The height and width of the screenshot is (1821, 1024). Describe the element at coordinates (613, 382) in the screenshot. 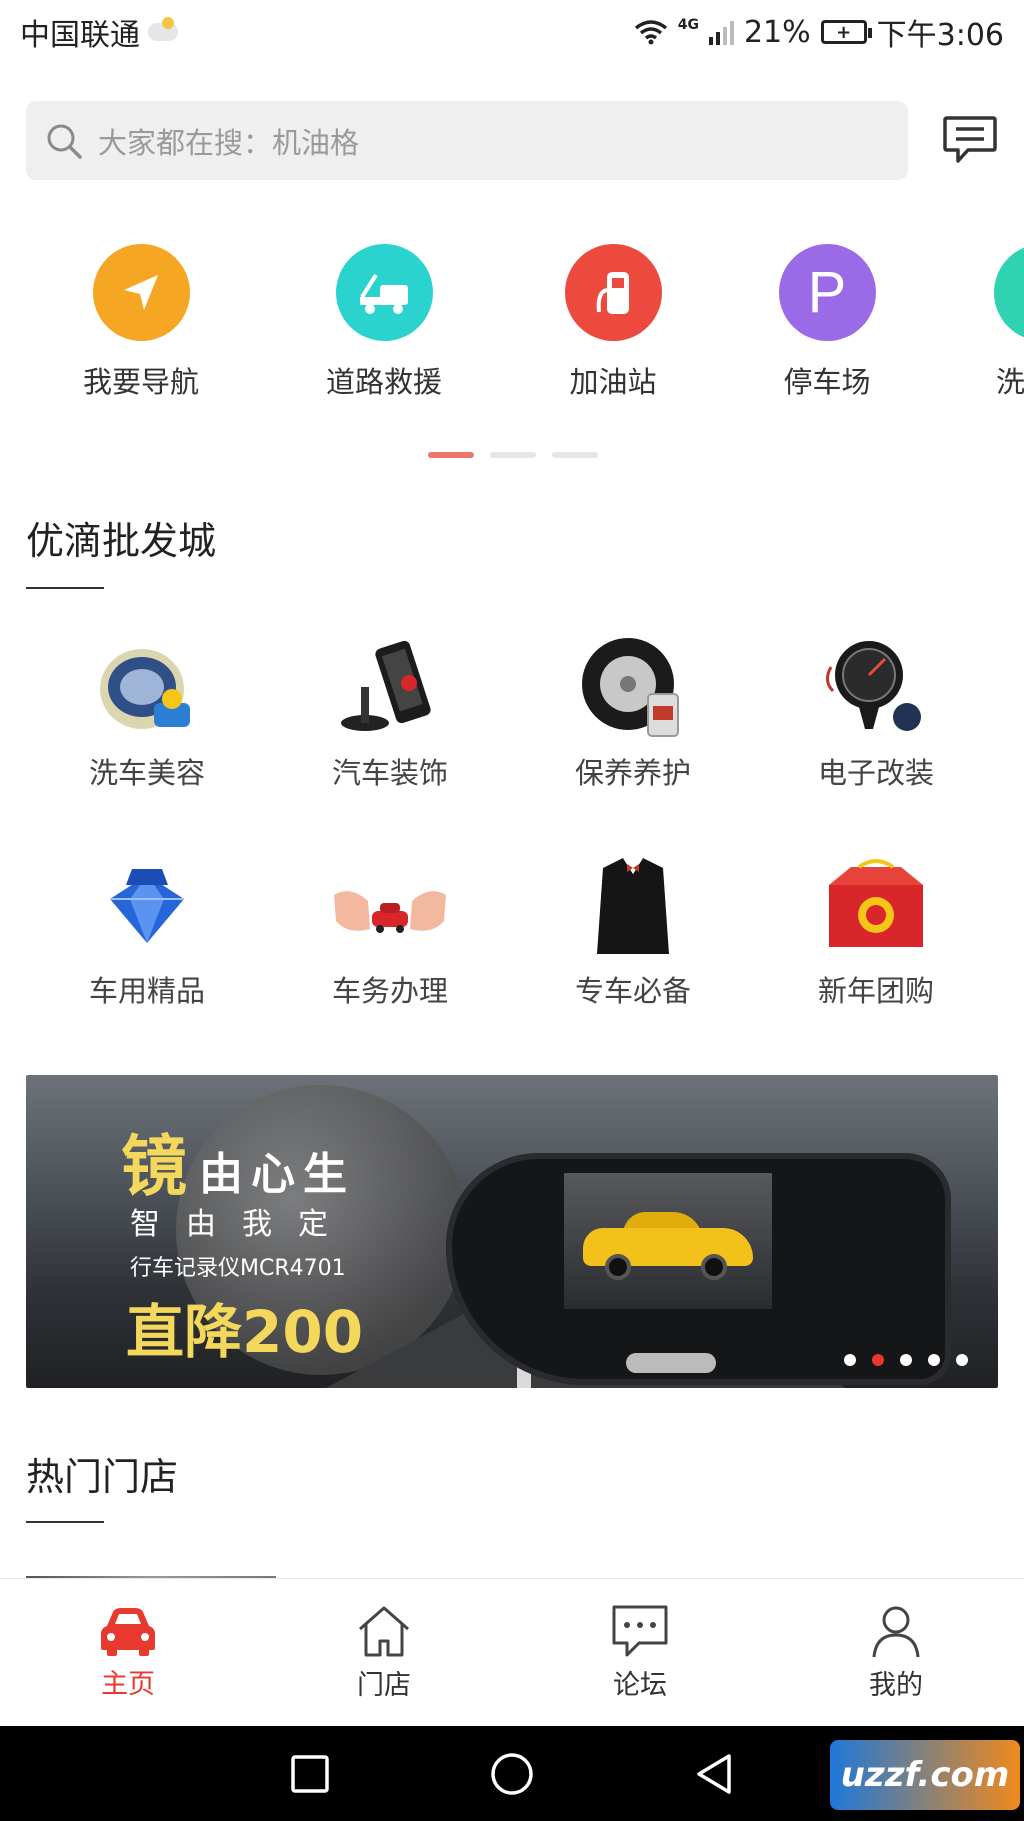

I see `quick-label: 加油站` at that location.